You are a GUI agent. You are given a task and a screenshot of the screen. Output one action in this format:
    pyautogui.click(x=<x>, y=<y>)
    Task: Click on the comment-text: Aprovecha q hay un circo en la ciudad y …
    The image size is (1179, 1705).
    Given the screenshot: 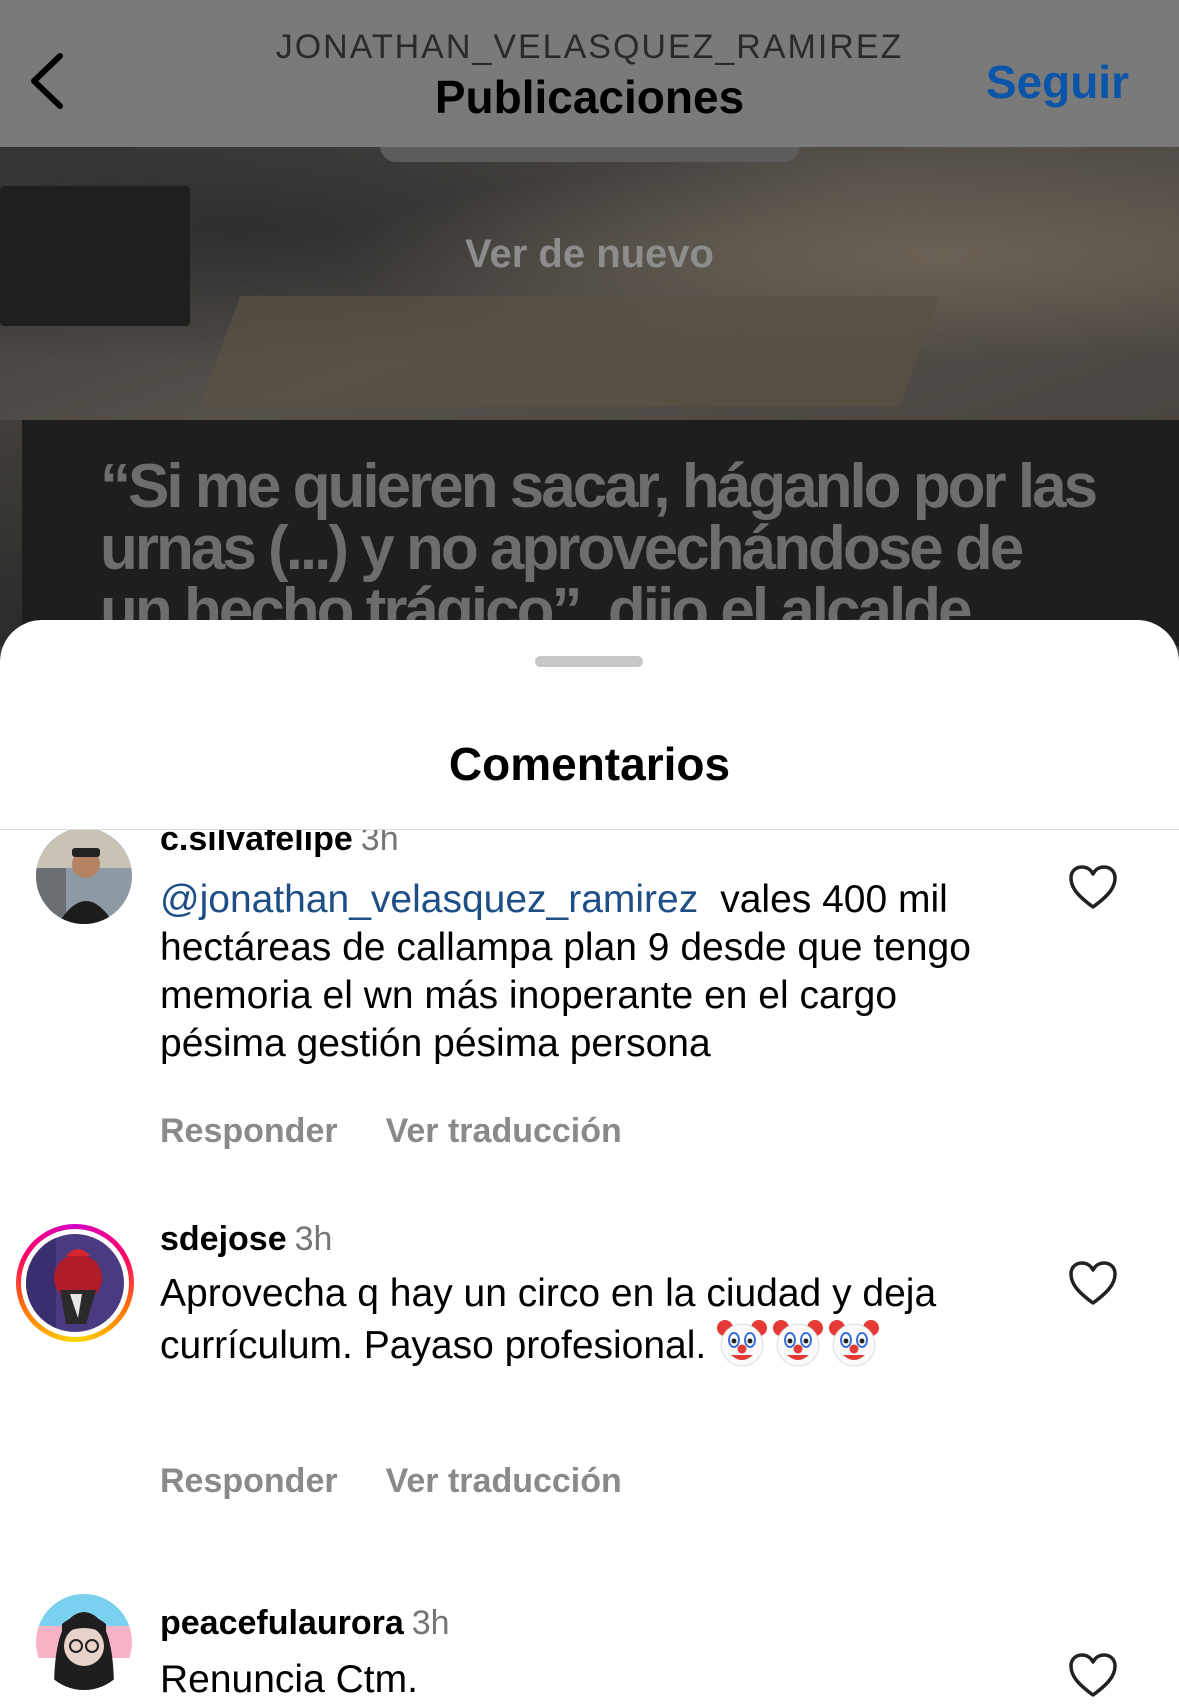 What is the action you would take?
    pyautogui.click(x=595, y=1320)
    